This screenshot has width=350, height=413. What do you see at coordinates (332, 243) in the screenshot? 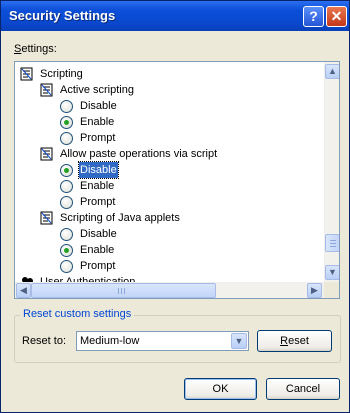
I see `vertical-scroll-thumb` at bounding box center [332, 243].